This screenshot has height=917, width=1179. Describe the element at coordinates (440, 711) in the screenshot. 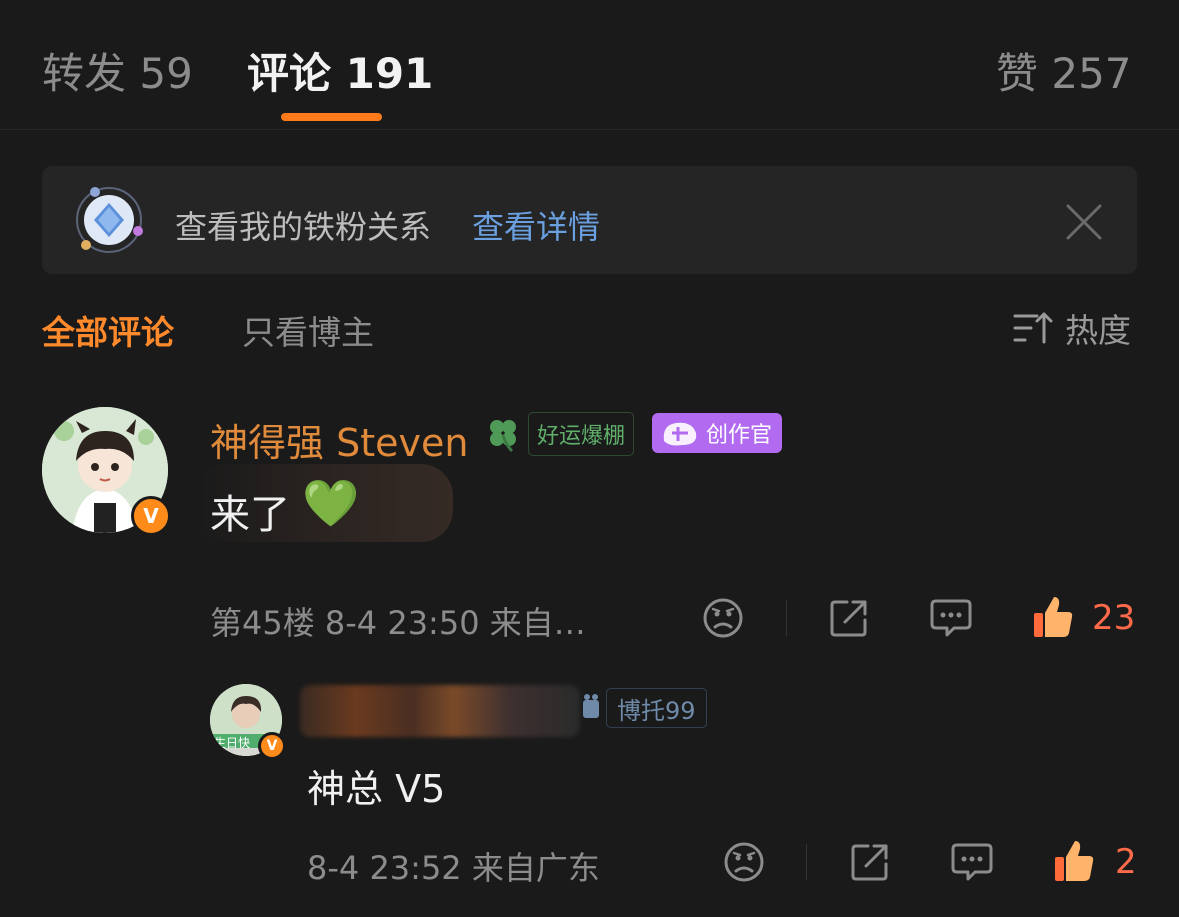

I see `reply-username-redacted` at that location.